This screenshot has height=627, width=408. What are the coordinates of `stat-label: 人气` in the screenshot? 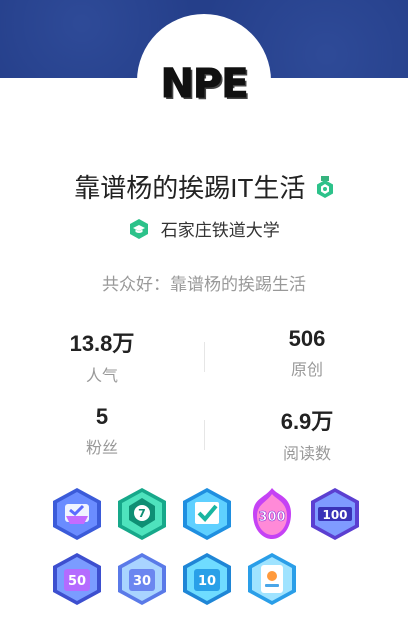 It's located at (101, 376).